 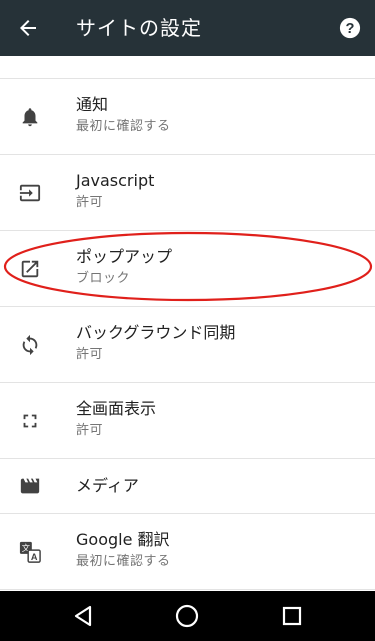 I want to click on list-top-edge, so click(x=187, y=67).